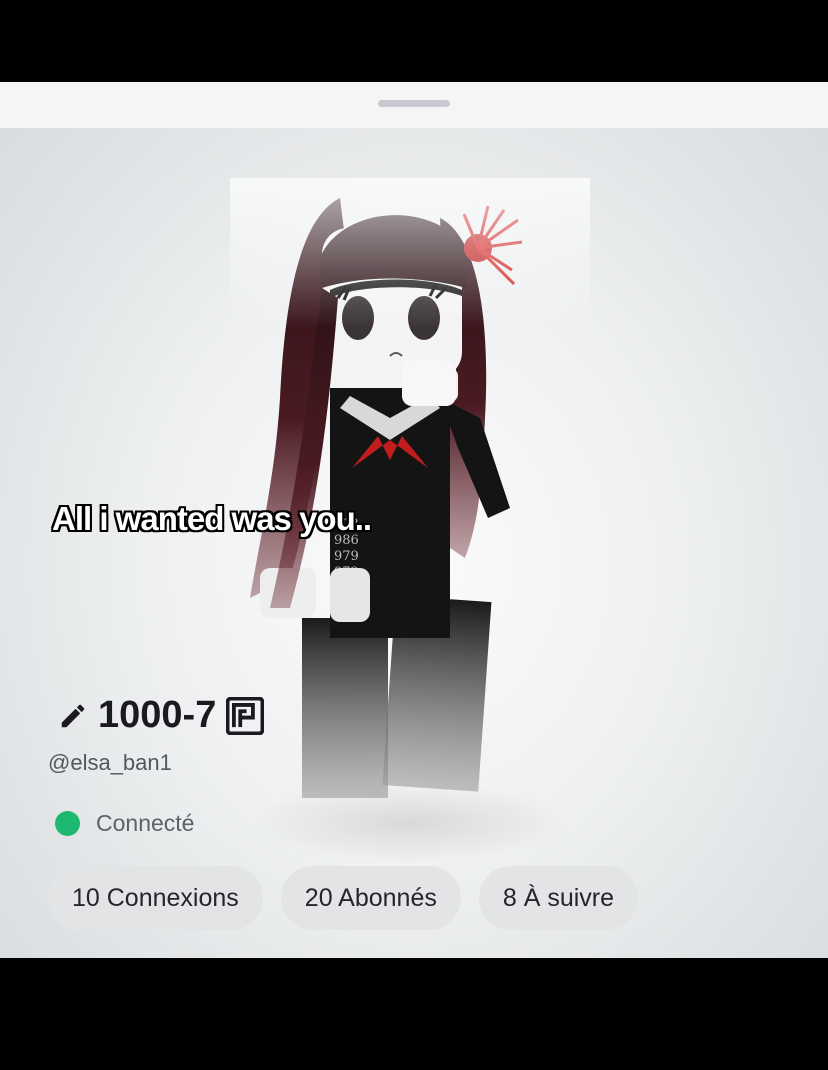  What do you see at coordinates (370, 898) in the screenshot?
I see `followers-button: 20 Abonnés` at bounding box center [370, 898].